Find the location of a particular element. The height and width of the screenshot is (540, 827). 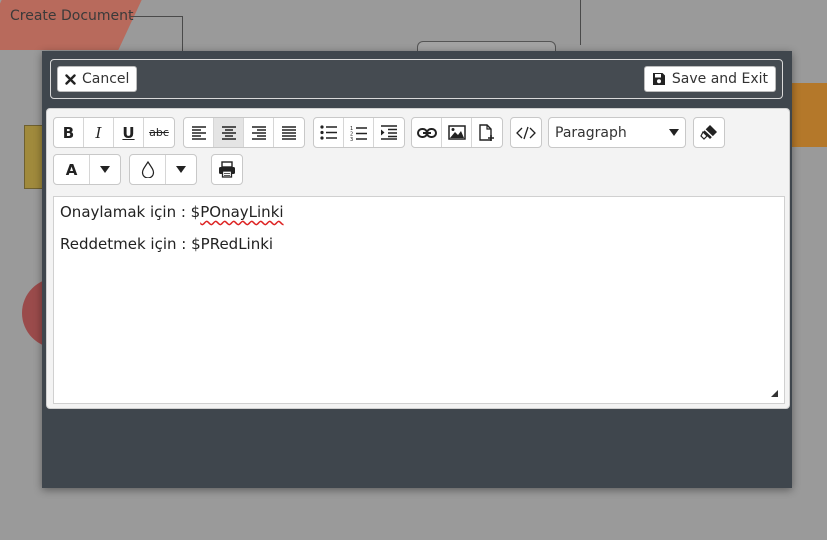

align-right-button is located at coordinates (259, 132).